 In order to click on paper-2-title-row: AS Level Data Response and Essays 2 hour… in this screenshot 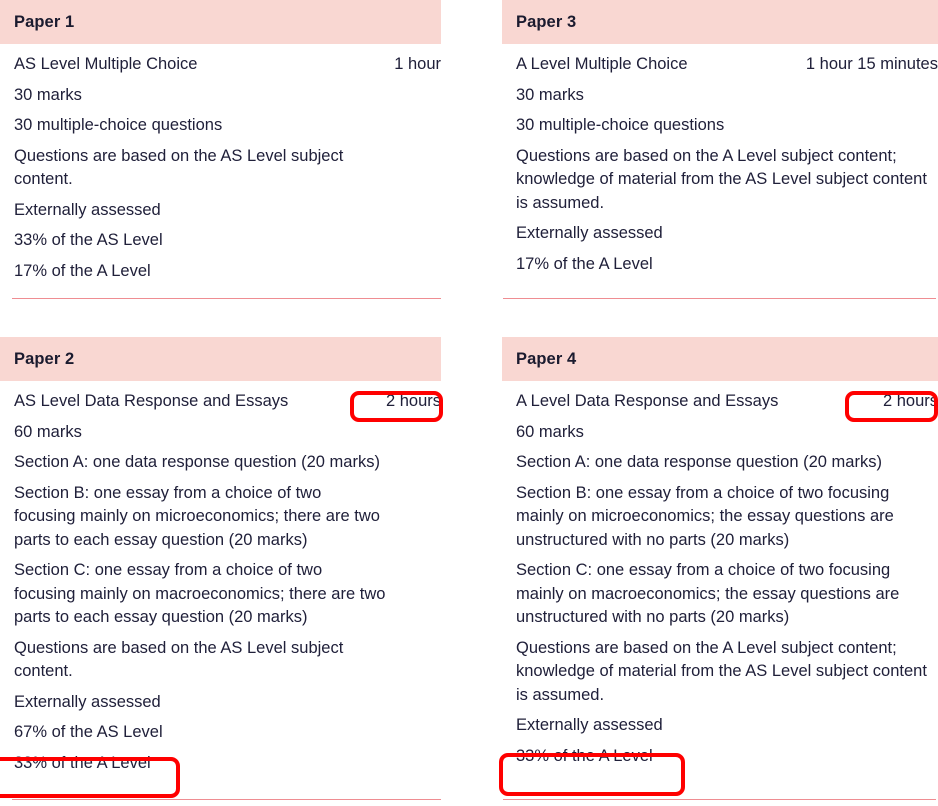, I will do `click(227, 402)`.